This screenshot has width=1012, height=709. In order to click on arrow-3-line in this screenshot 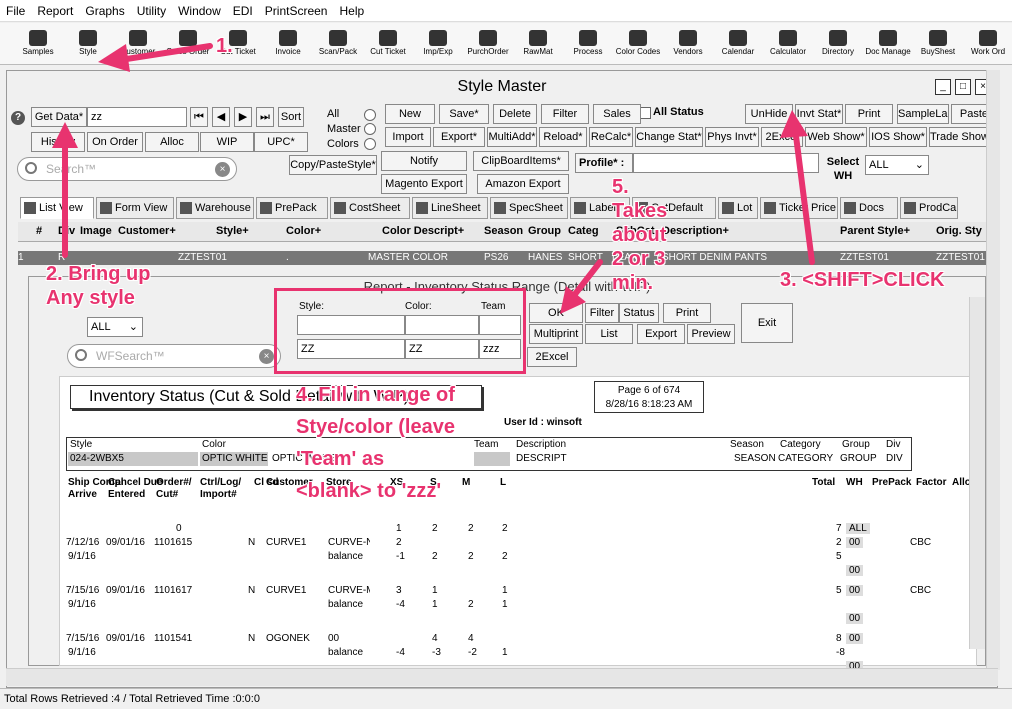, I will do `click(803, 195)`.